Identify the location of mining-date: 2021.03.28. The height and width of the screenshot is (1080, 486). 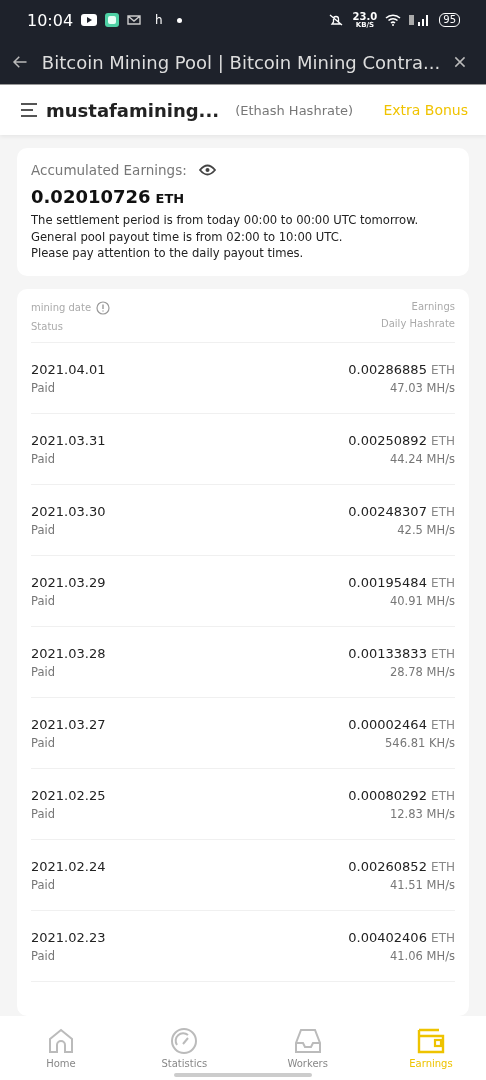
(68, 653).